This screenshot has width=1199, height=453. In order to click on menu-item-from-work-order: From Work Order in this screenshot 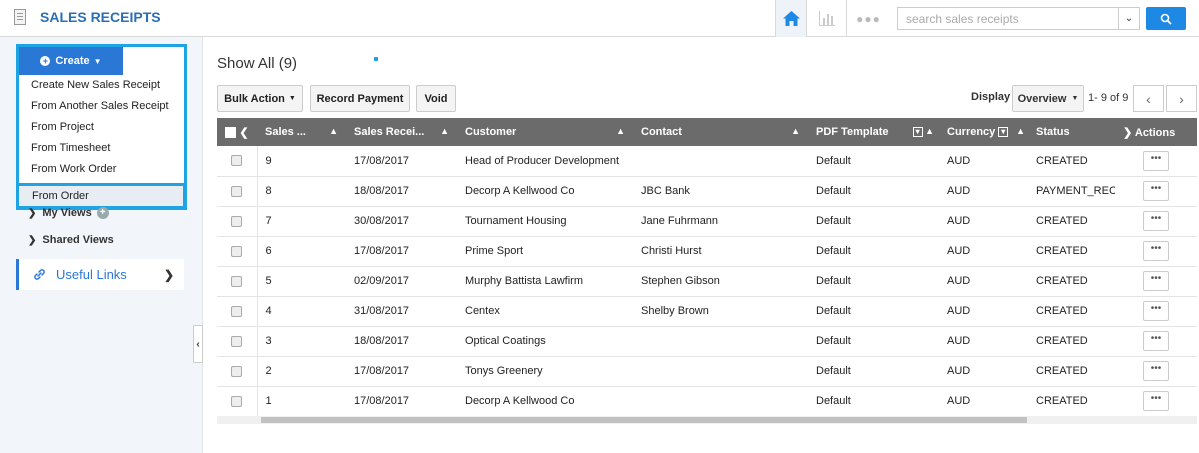, I will do `click(101, 169)`.